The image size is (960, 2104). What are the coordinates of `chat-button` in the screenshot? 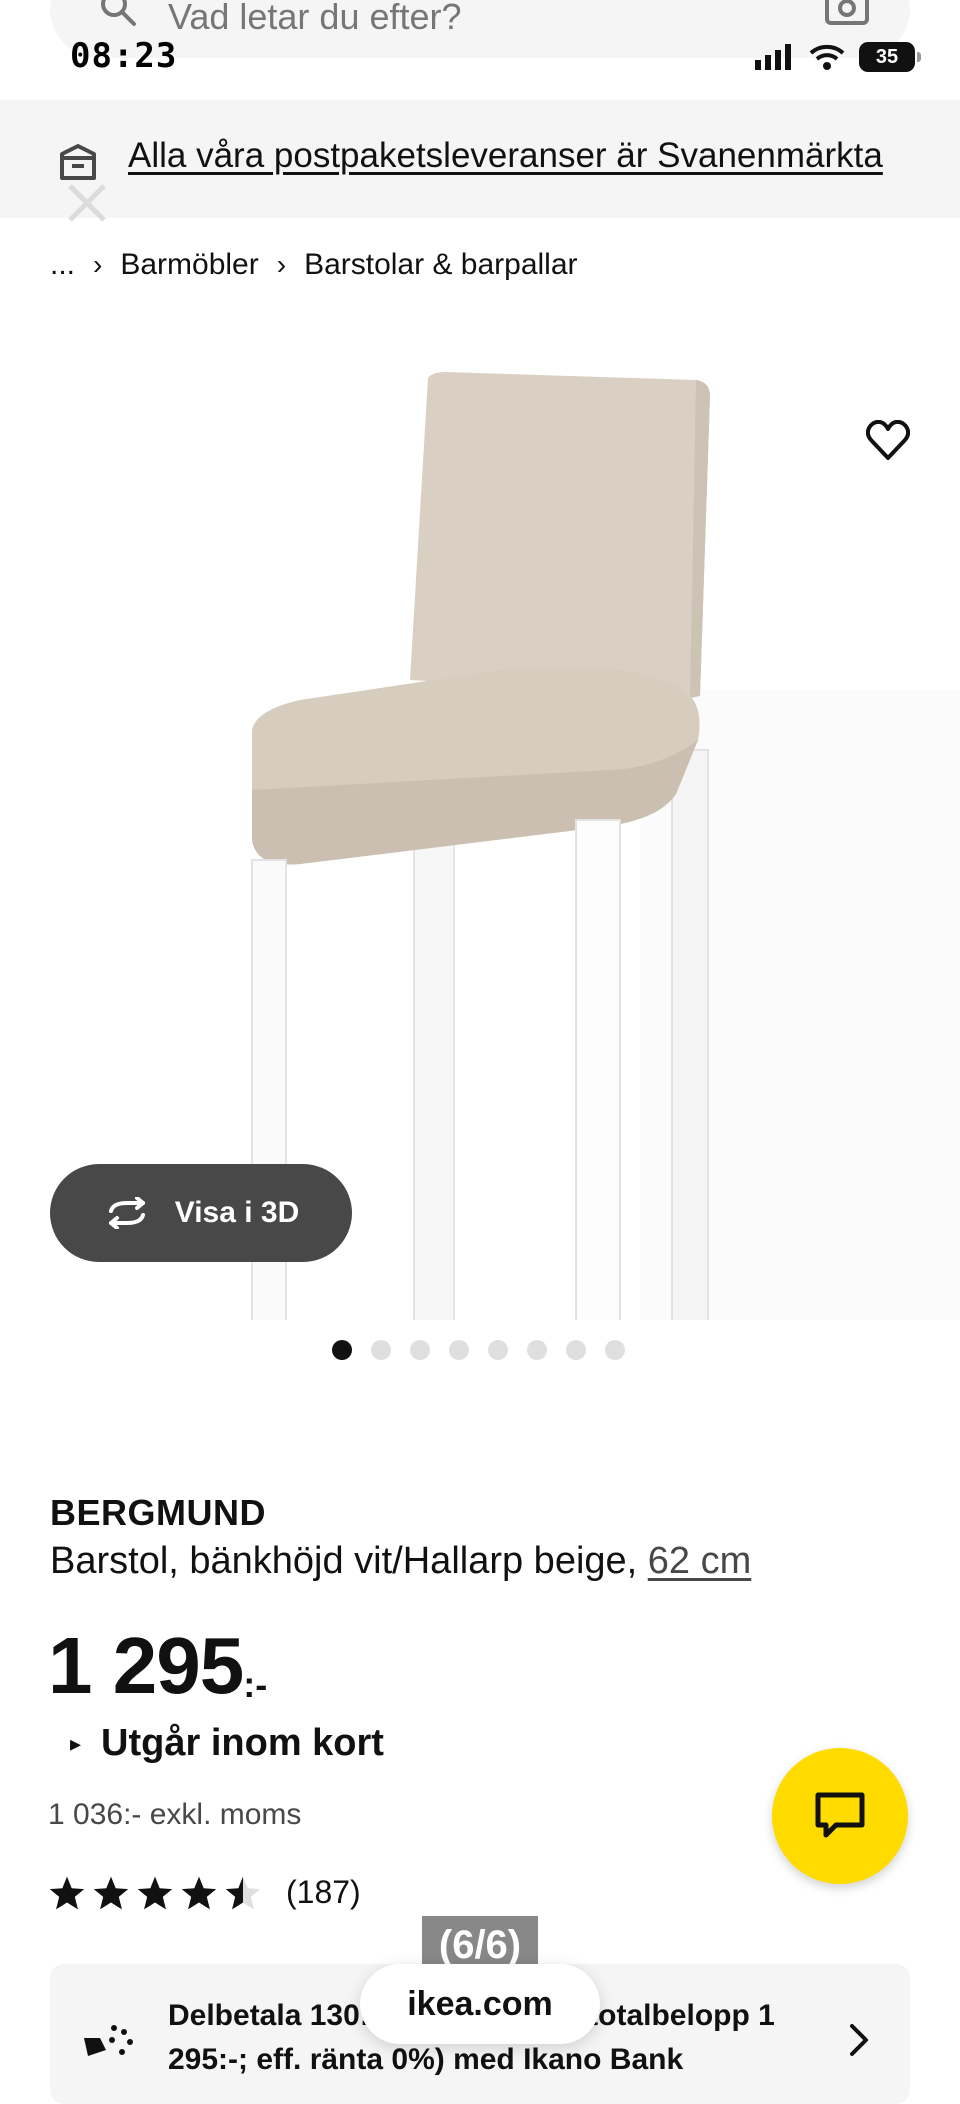 It's located at (840, 1816).